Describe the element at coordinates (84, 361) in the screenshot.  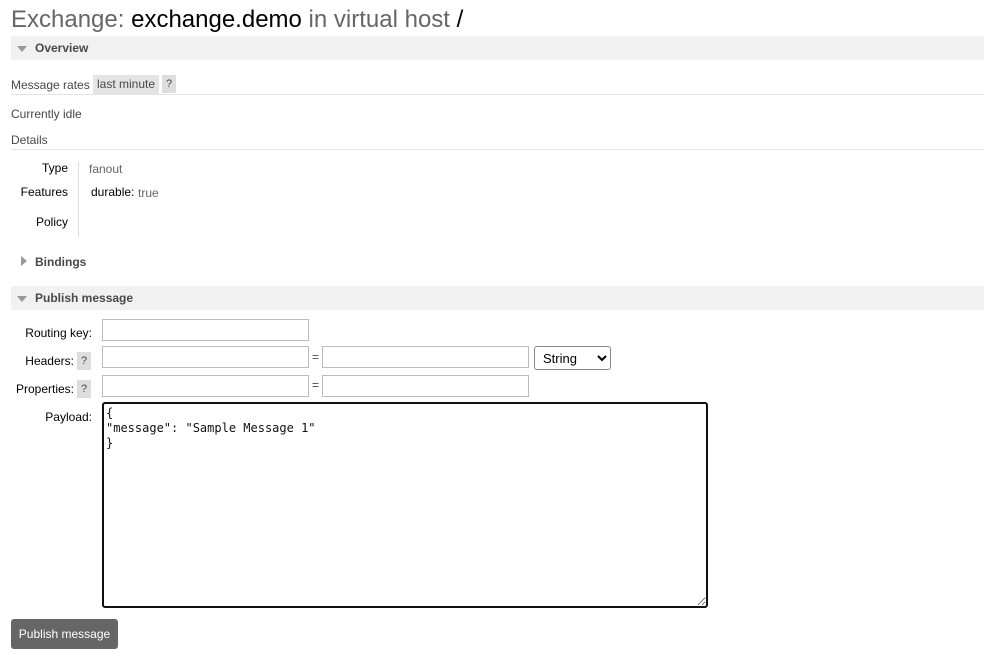
I see `headers-help-button: ?` at that location.